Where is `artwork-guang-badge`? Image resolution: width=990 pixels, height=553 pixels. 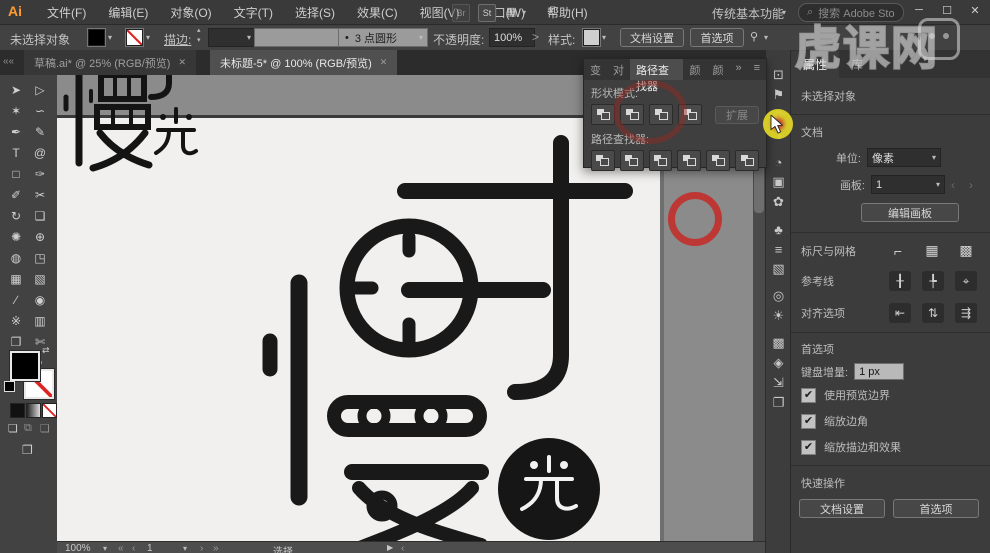
artwork-guang-badge is located at coordinates (549, 489).